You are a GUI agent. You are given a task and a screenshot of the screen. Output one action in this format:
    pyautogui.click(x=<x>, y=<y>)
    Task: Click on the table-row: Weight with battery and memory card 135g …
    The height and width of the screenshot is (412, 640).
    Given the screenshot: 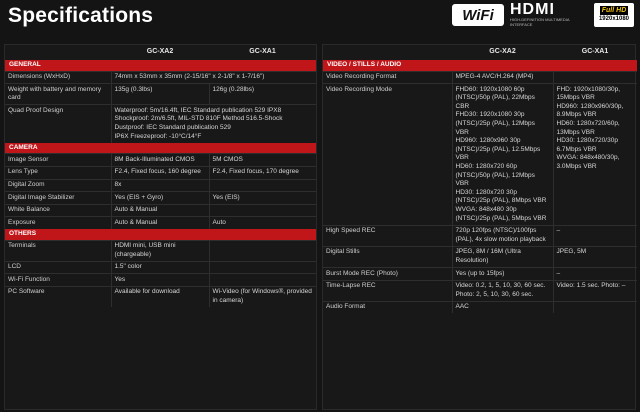 What is the action you would take?
    pyautogui.click(x=160, y=94)
    